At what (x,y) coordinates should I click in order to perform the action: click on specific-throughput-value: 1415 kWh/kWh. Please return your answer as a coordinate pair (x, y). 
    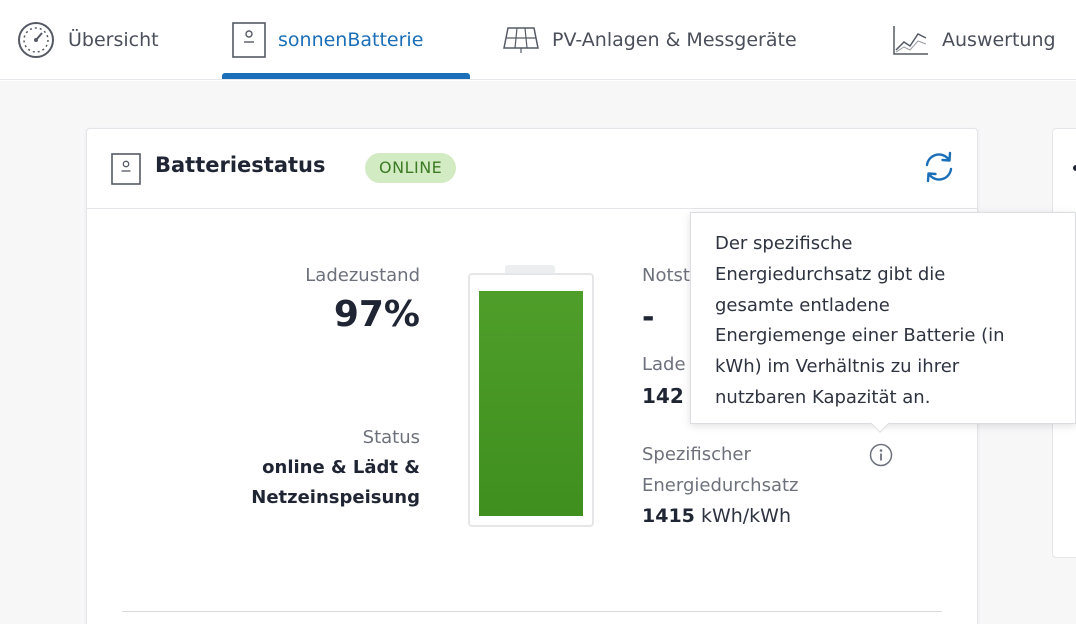
    Looking at the image, I should click on (716, 516).